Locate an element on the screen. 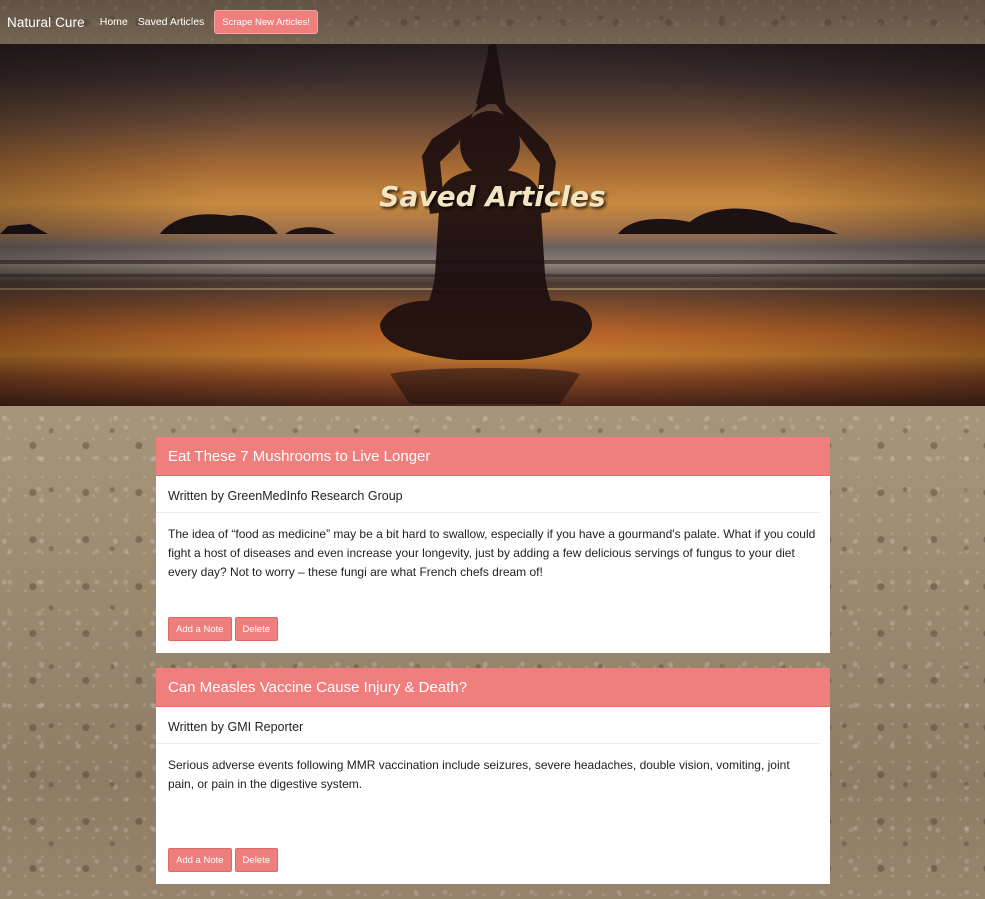  page-title: Saved Articles is located at coordinates (492, 196).